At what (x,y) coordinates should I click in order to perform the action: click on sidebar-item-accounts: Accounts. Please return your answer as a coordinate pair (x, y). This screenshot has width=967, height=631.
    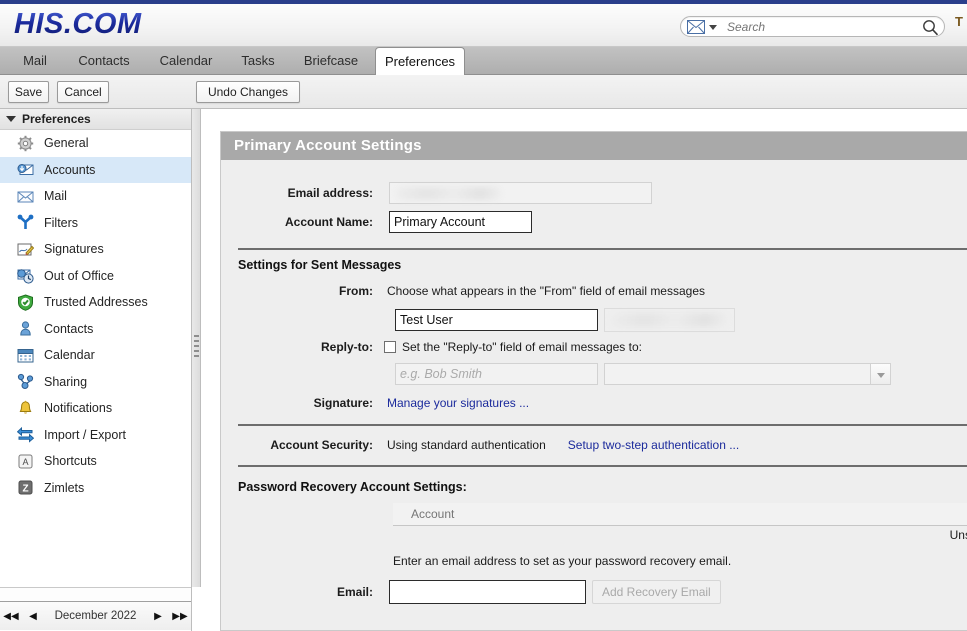
    Looking at the image, I should click on (95, 169).